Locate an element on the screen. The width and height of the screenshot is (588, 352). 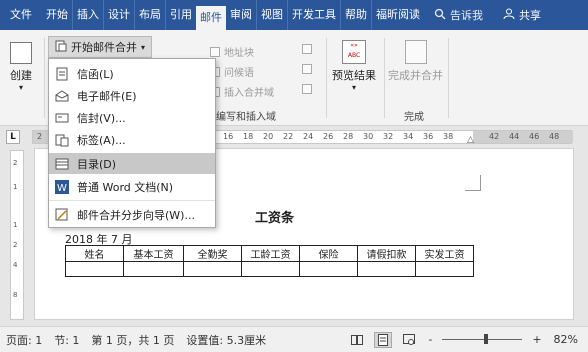
tab-view: 视图 is located at coordinates (271, 15).